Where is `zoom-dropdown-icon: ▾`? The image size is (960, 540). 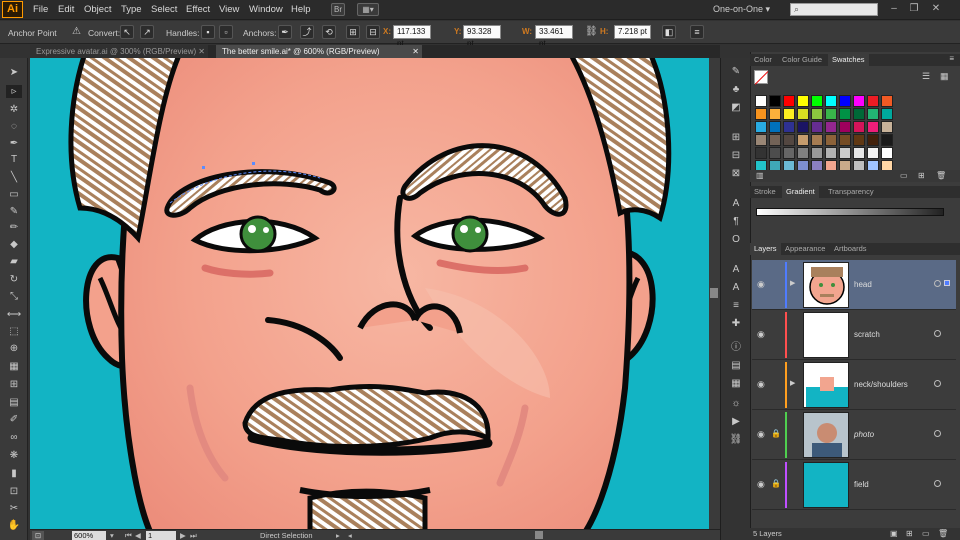
zoom-dropdown-icon: ▾ is located at coordinates (112, 535).